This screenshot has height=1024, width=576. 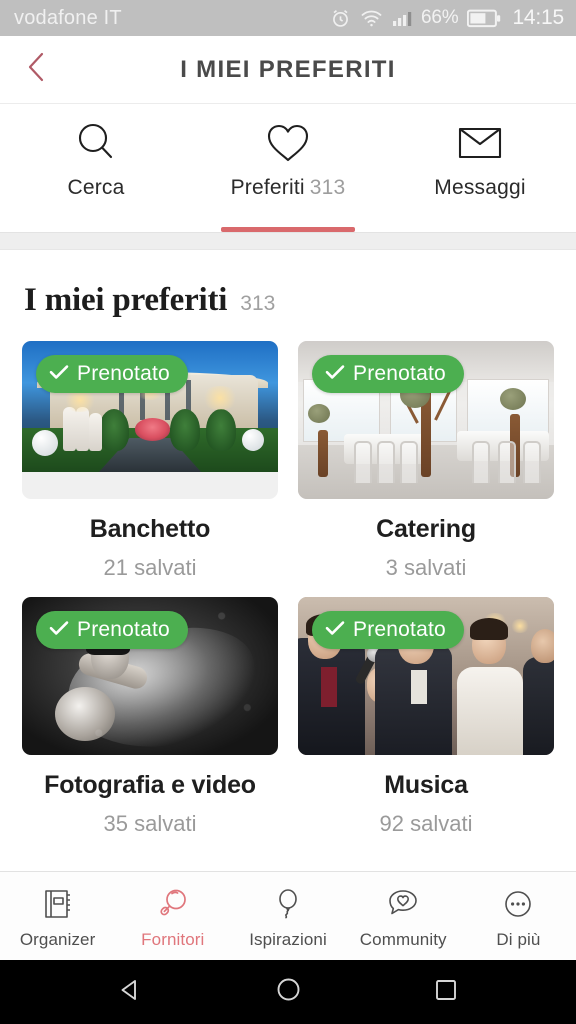 What do you see at coordinates (150, 529) in the screenshot?
I see `card-title: Banchetto` at bounding box center [150, 529].